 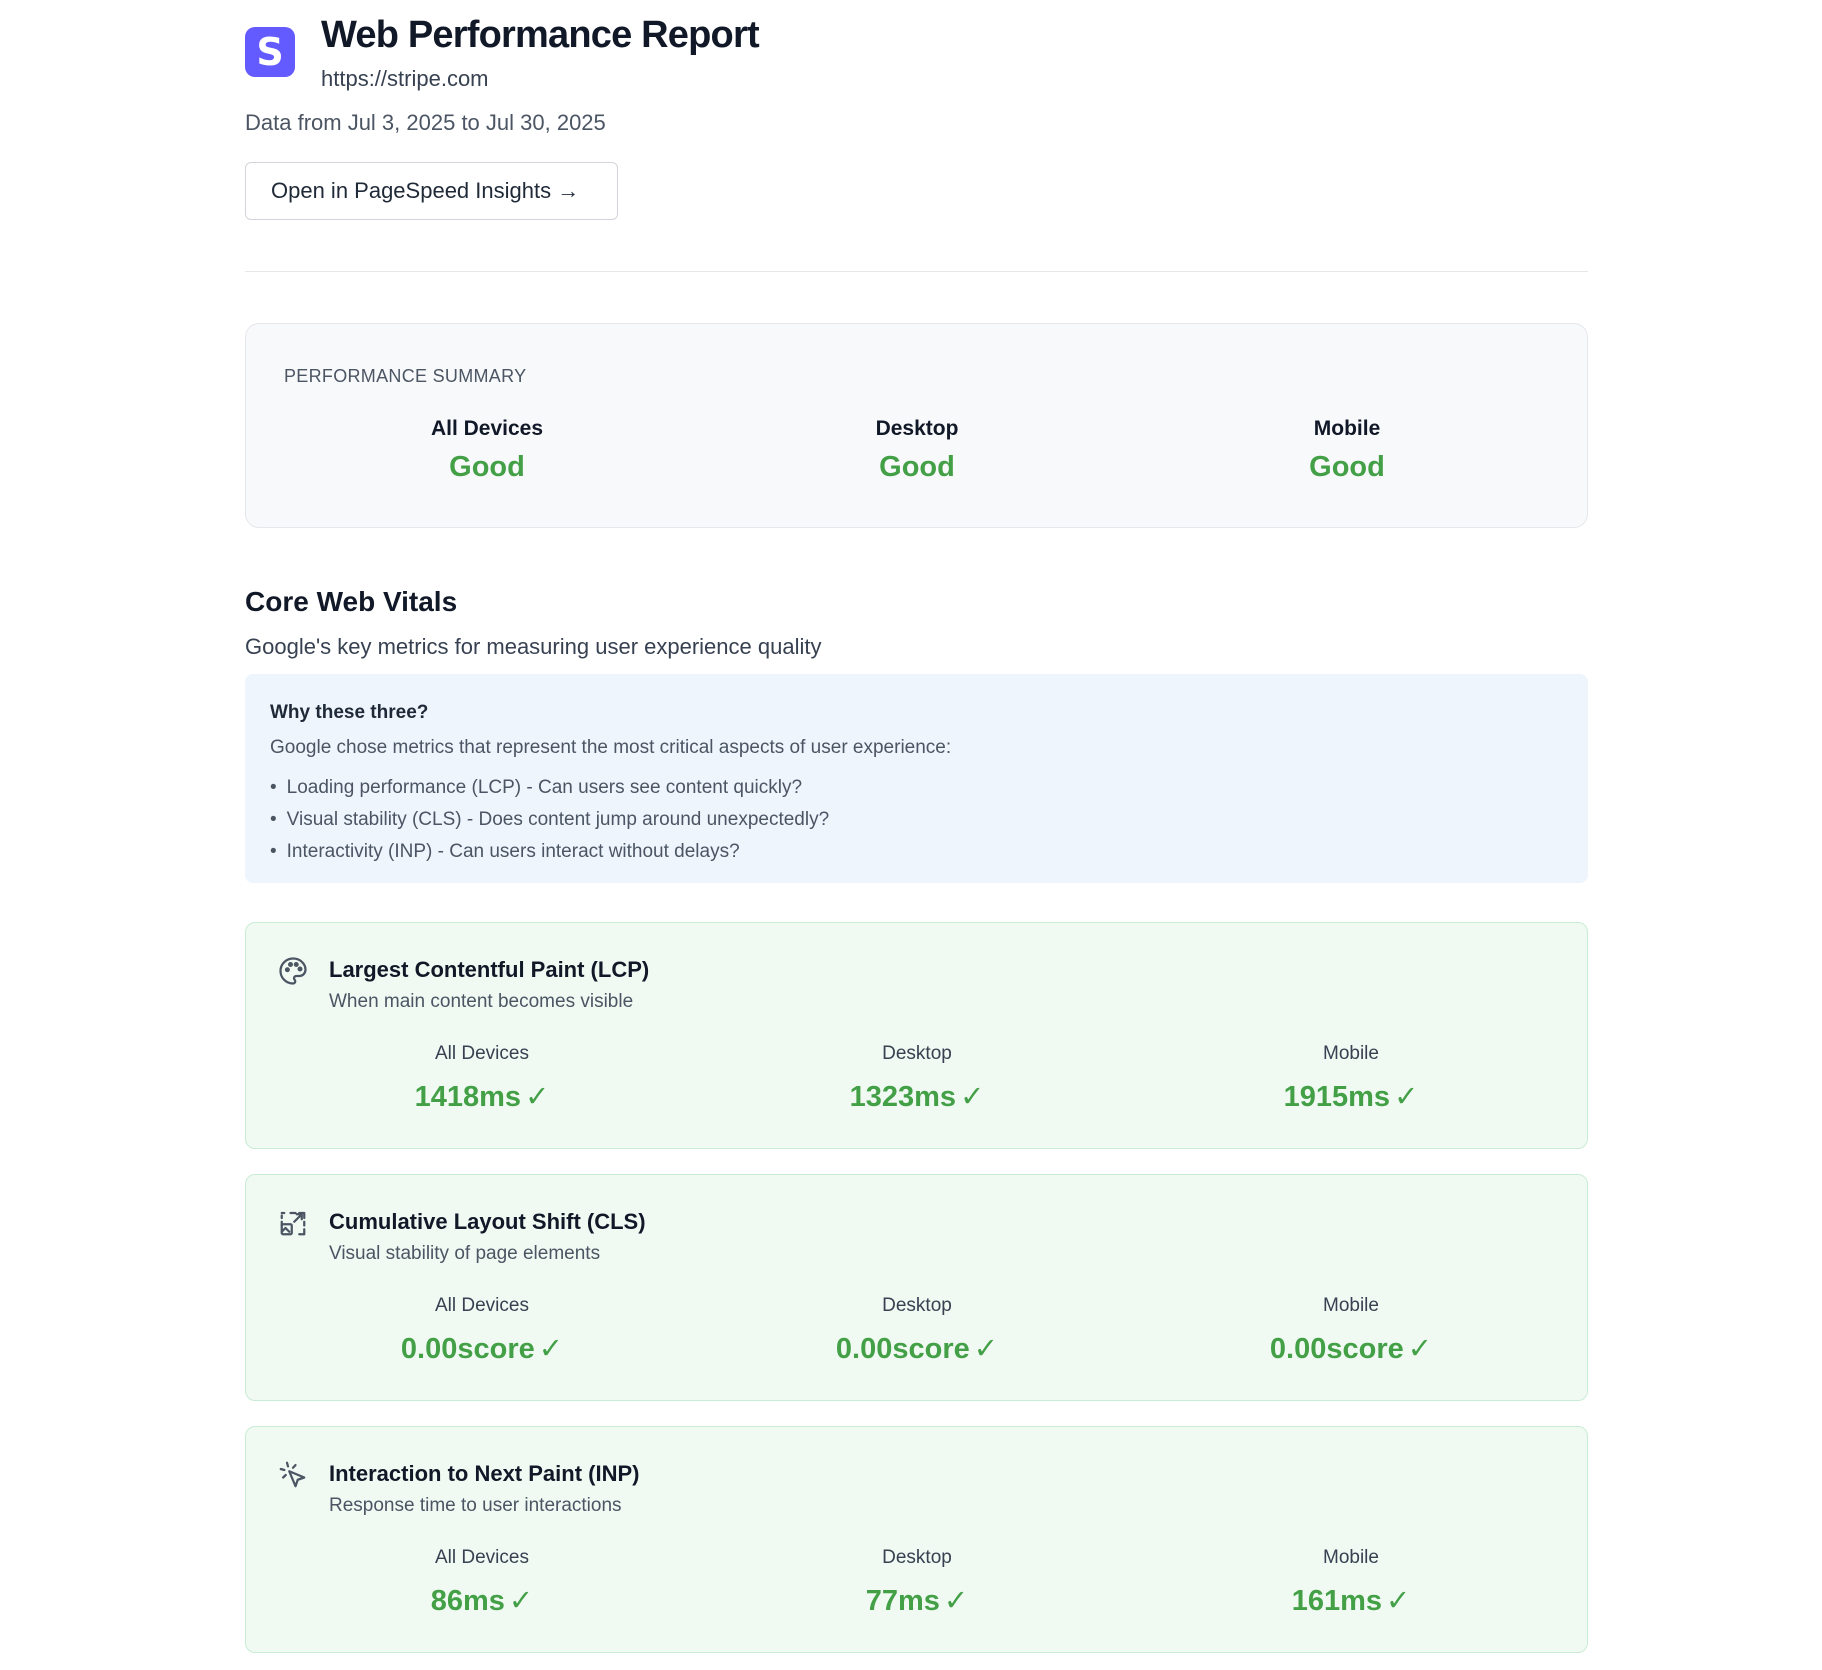 What do you see at coordinates (293, 1223) in the screenshot?
I see `layout-shift-icon` at bounding box center [293, 1223].